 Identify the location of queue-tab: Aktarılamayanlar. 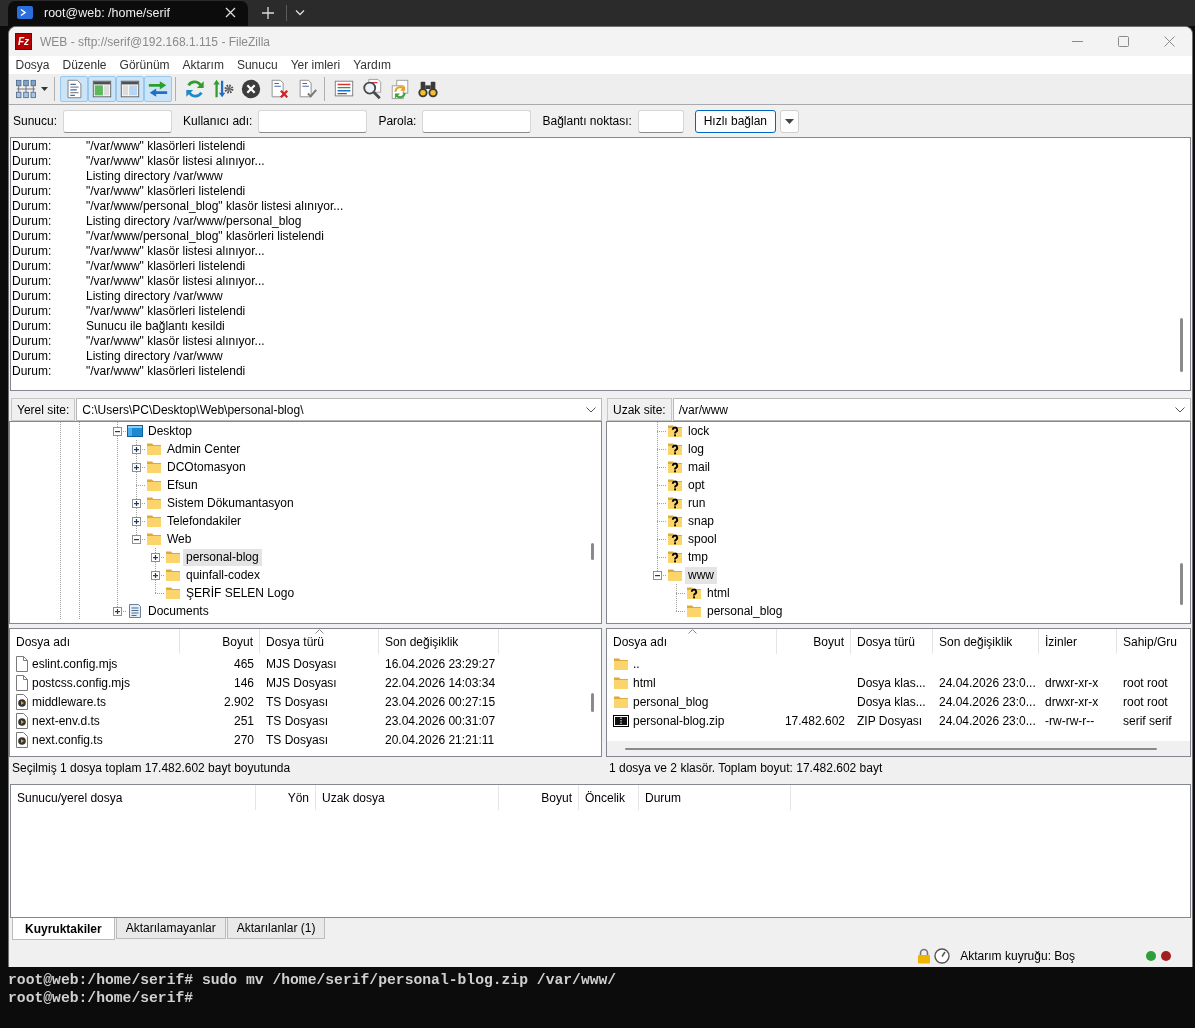
(170, 928).